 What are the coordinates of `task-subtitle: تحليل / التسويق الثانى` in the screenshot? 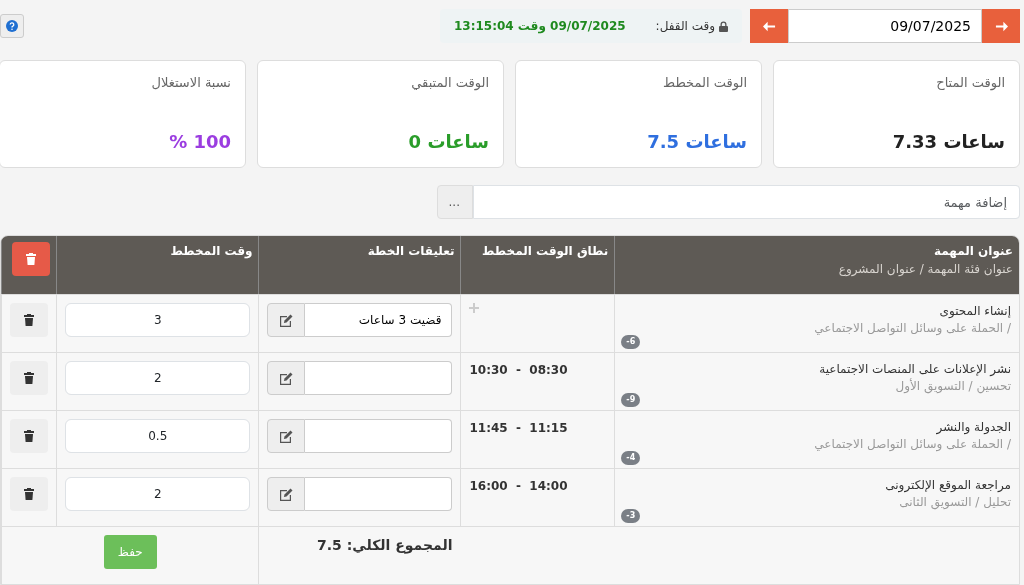 It's located at (954, 502).